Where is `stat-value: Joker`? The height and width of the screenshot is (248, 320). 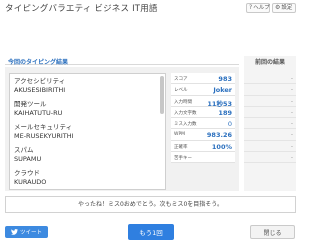
stat-value: Joker is located at coordinates (222, 90).